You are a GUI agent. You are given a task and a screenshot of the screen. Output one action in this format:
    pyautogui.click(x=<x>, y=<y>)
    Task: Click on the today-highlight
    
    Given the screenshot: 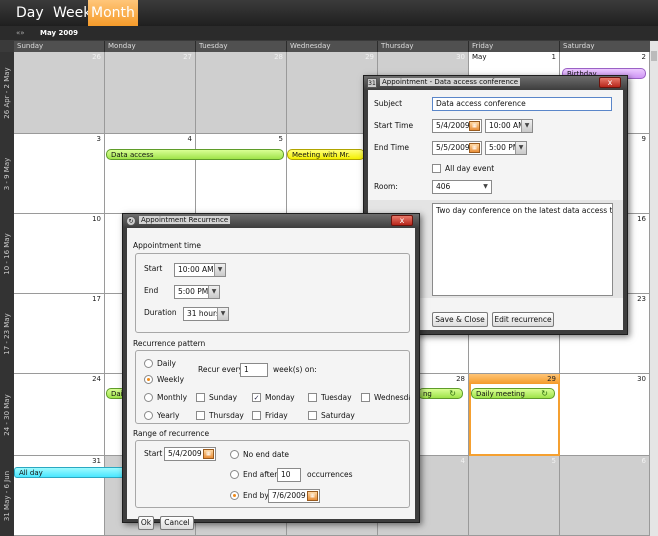 What is the action you would take?
    pyautogui.click(x=514, y=379)
    